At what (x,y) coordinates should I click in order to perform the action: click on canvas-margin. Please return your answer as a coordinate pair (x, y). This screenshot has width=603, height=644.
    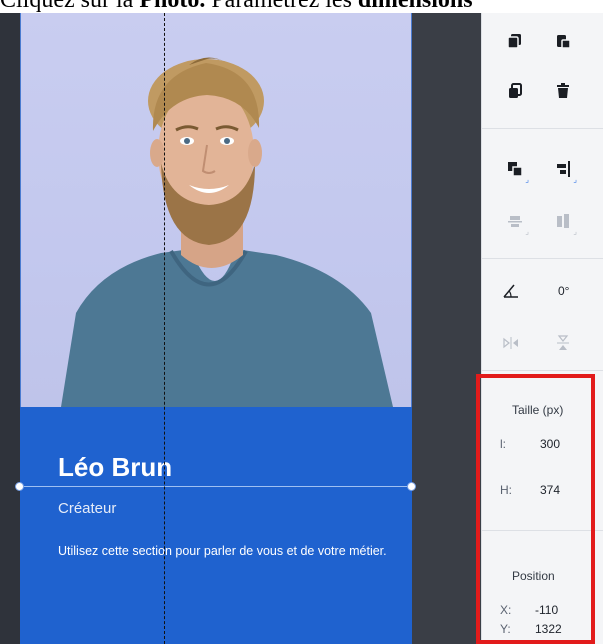
    Looking at the image, I should click on (10, 328).